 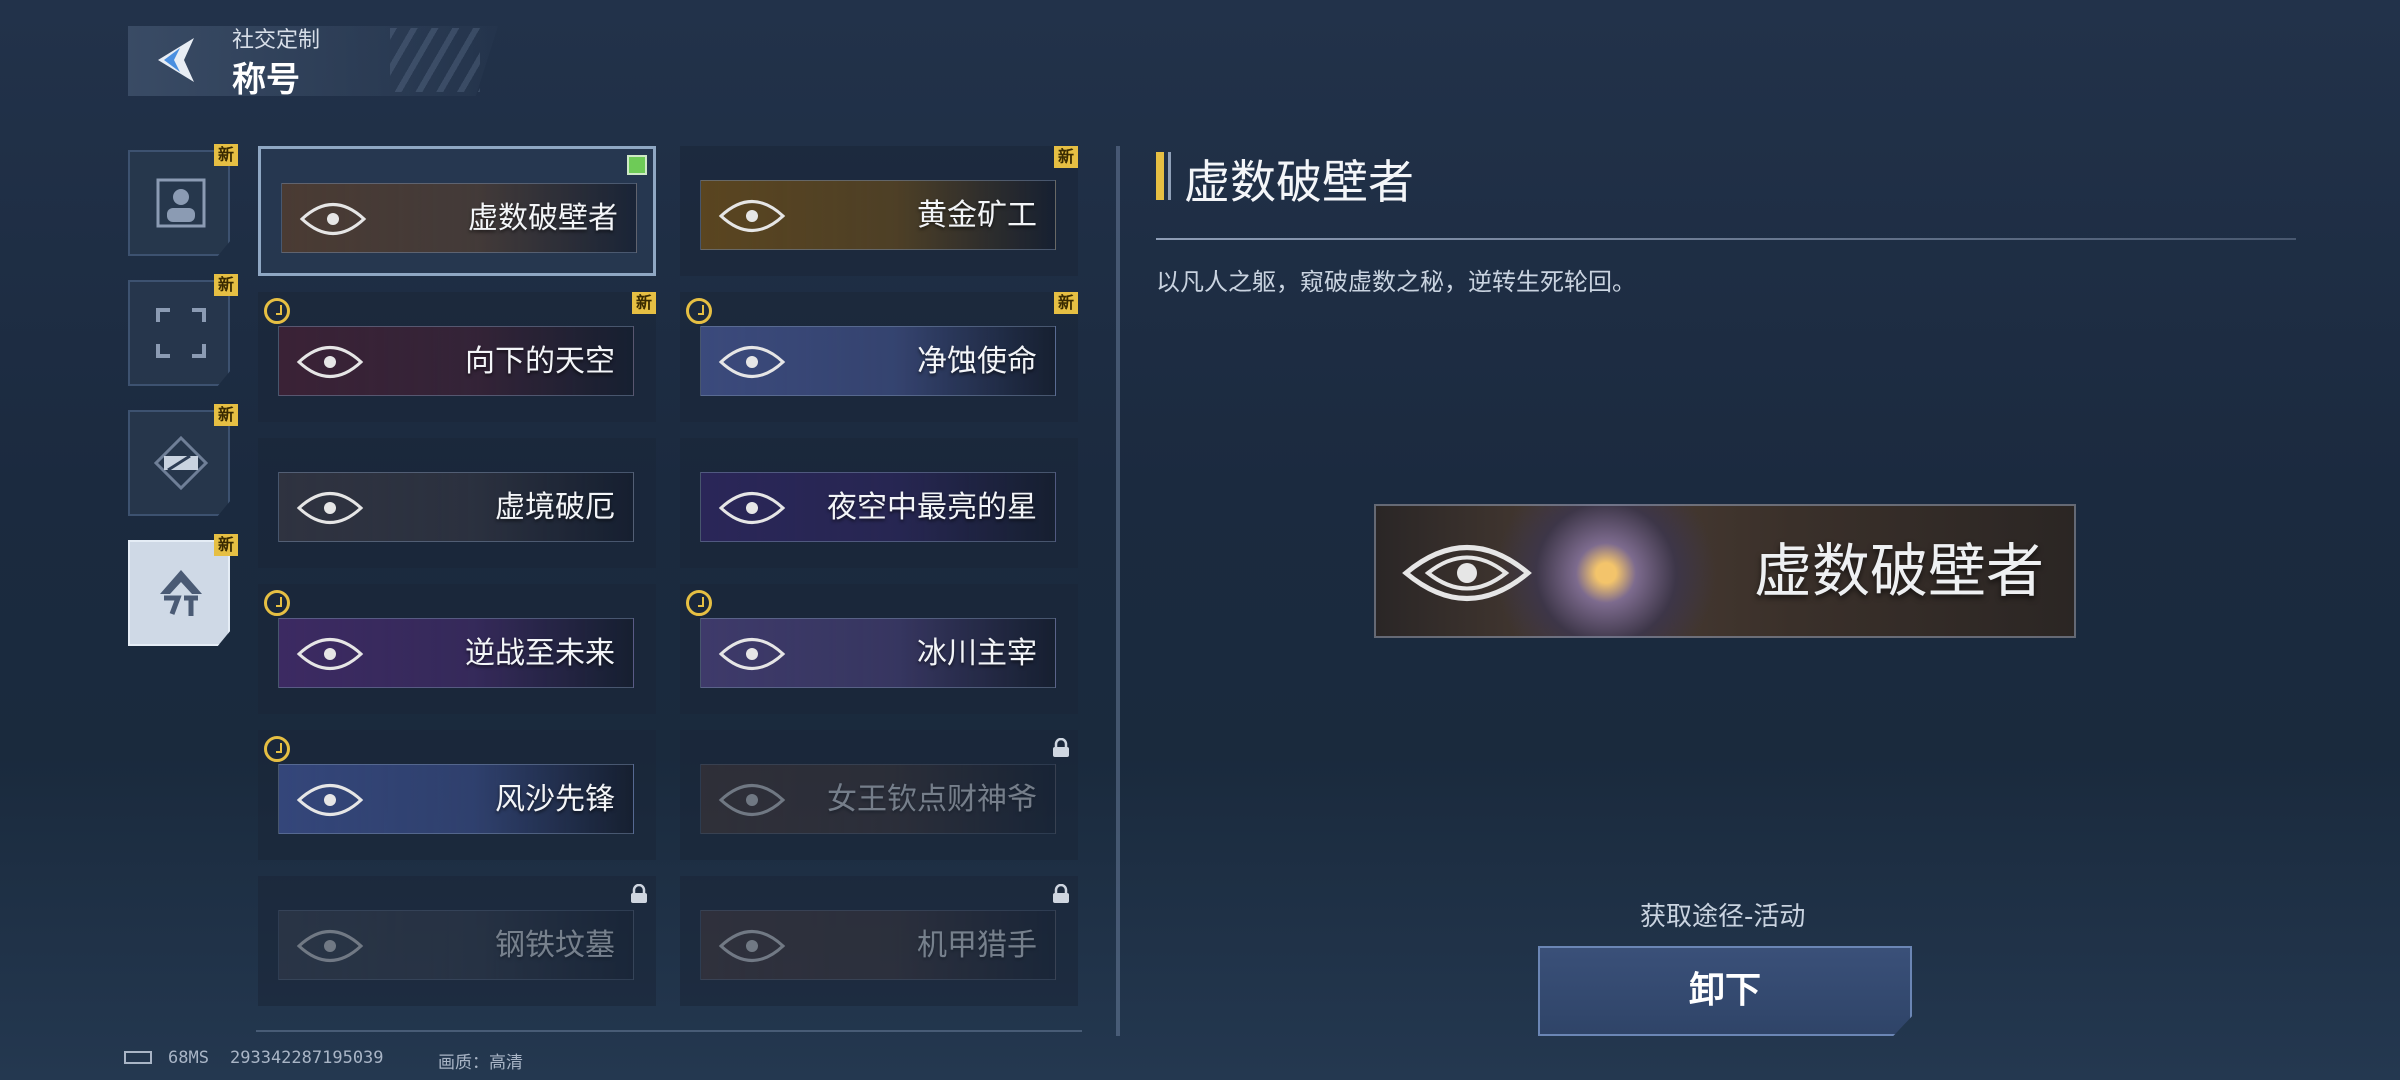 What do you see at coordinates (932, 507) in the screenshot?
I see `title-card-label: 夜空中最亮的星` at bounding box center [932, 507].